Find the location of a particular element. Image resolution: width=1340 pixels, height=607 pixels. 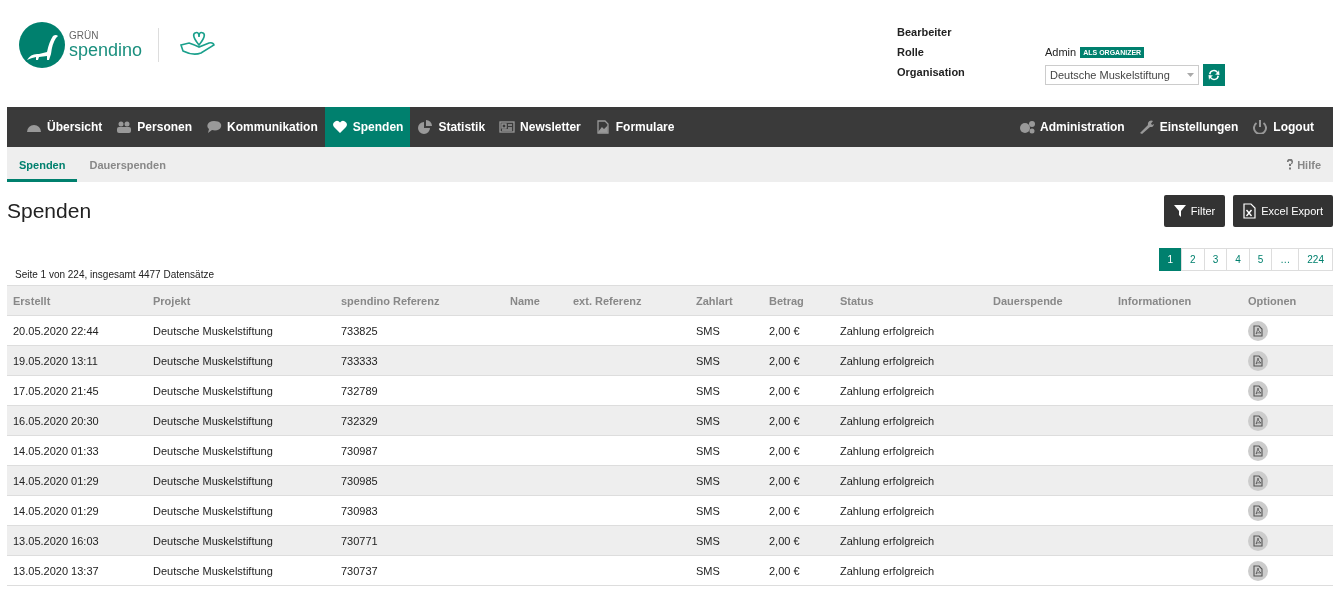

table-cell: 732329 is located at coordinates (359, 420).